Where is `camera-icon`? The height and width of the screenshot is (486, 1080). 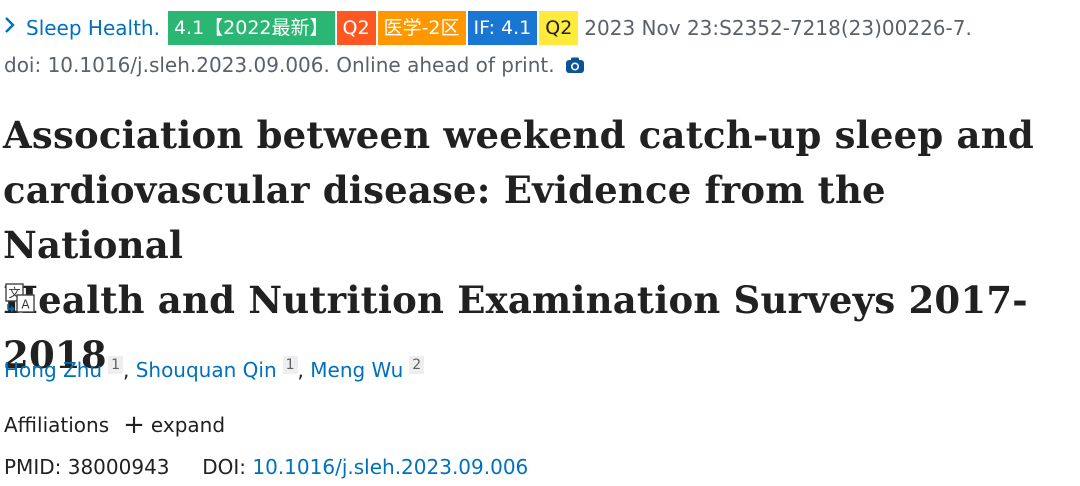 camera-icon is located at coordinates (575, 65).